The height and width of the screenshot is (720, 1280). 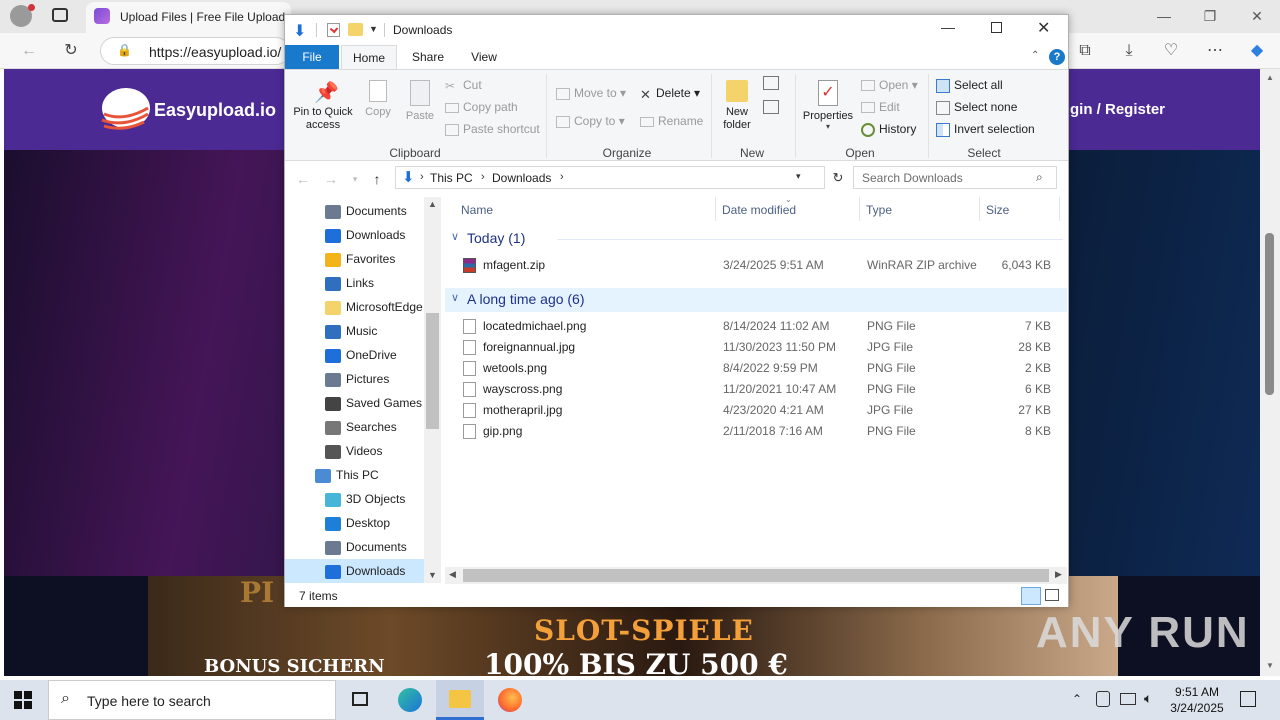 I want to click on qat-dropdown-icon: ▼, so click(x=373, y=29).